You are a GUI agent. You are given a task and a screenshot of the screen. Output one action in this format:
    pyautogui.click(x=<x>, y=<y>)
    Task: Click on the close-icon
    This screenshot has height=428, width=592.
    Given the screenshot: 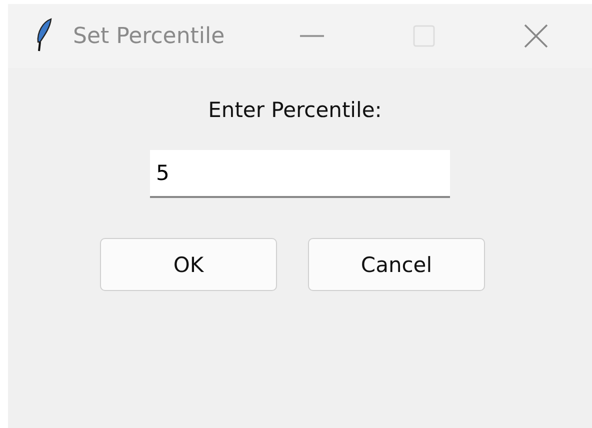 What is the action you would take?
    pyautogui.click(x=536, y=36)
    